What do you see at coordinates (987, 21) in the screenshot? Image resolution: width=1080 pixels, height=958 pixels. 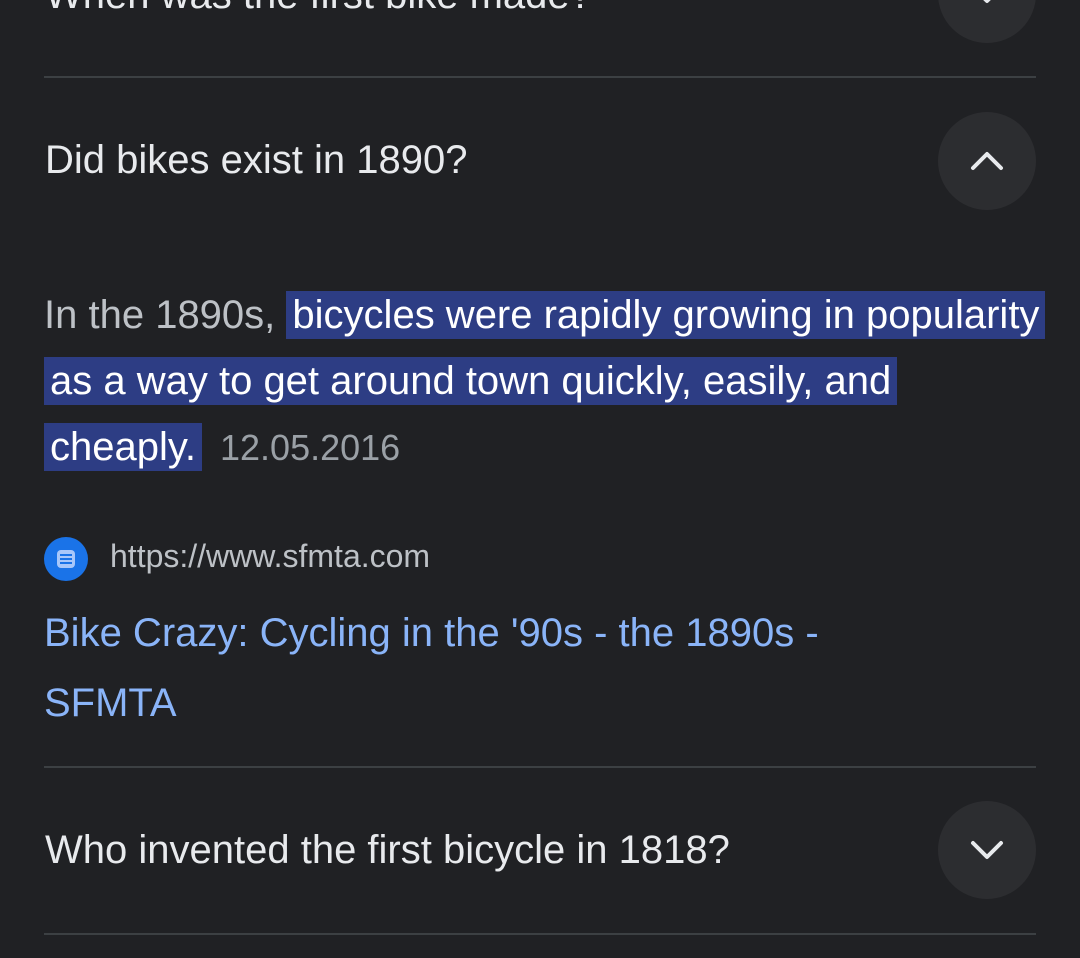 I see `faq-expand-button-first-bike-made` at bounding box center [987, 21].